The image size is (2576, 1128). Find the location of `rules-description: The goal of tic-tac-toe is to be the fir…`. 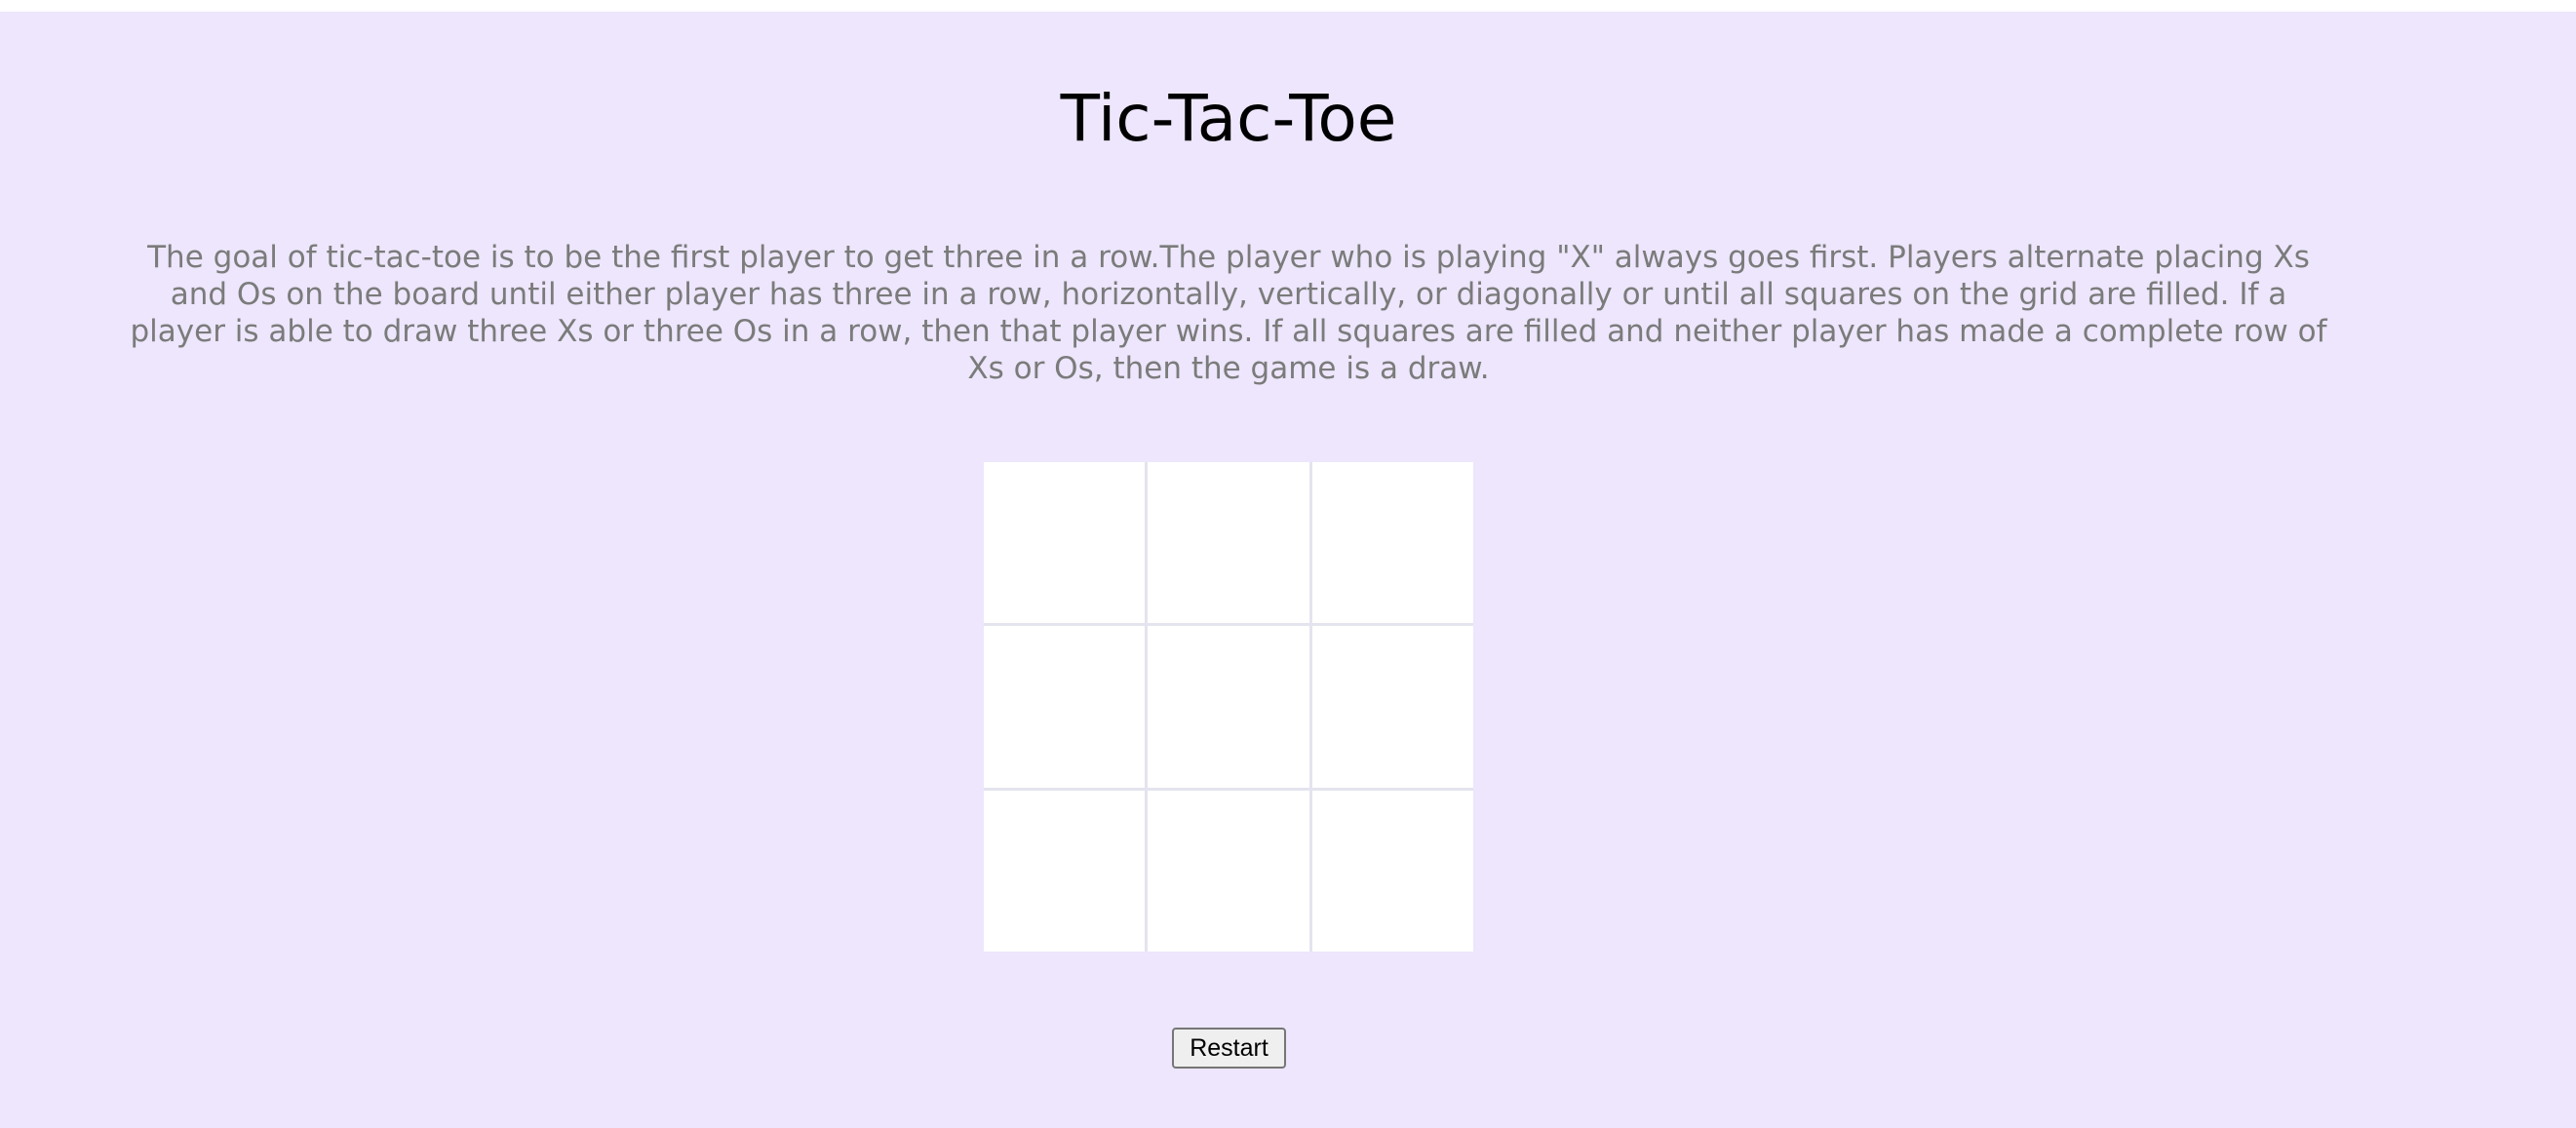

rules-description: The goal of tic-tac-toe is to be the fir… is located at coordinates (1228, 313).